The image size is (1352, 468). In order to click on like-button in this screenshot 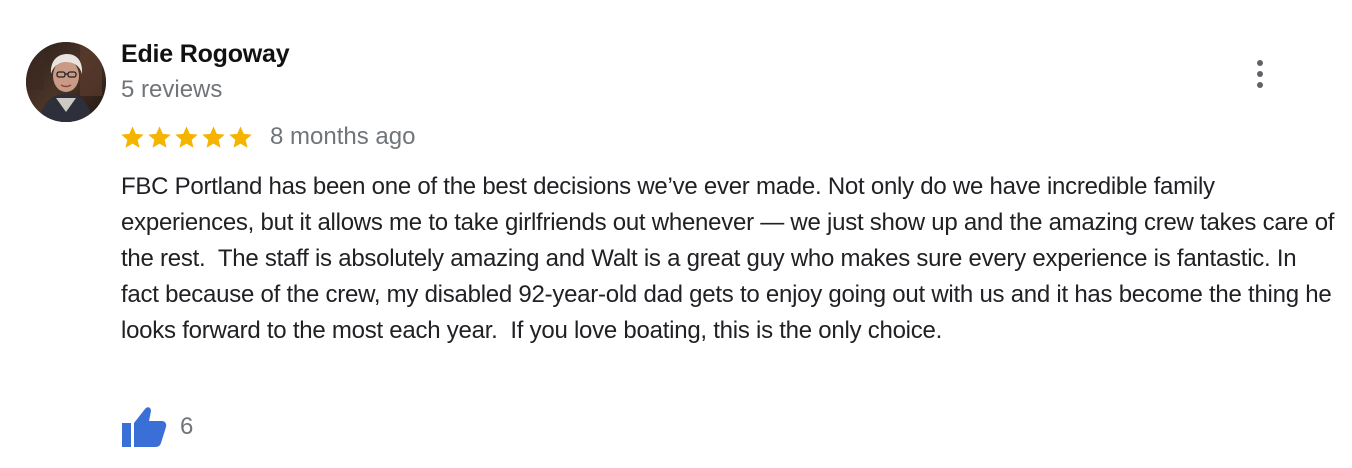, I will do `click(144, 427)`.